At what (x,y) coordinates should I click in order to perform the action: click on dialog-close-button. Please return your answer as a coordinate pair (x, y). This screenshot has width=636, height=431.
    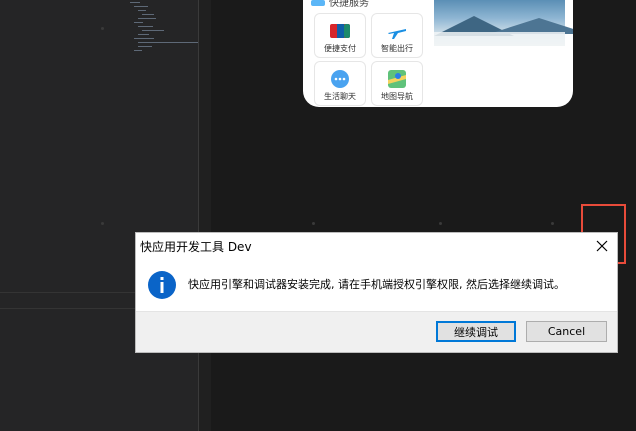
    Looking at the image, I should click on (602, 245).